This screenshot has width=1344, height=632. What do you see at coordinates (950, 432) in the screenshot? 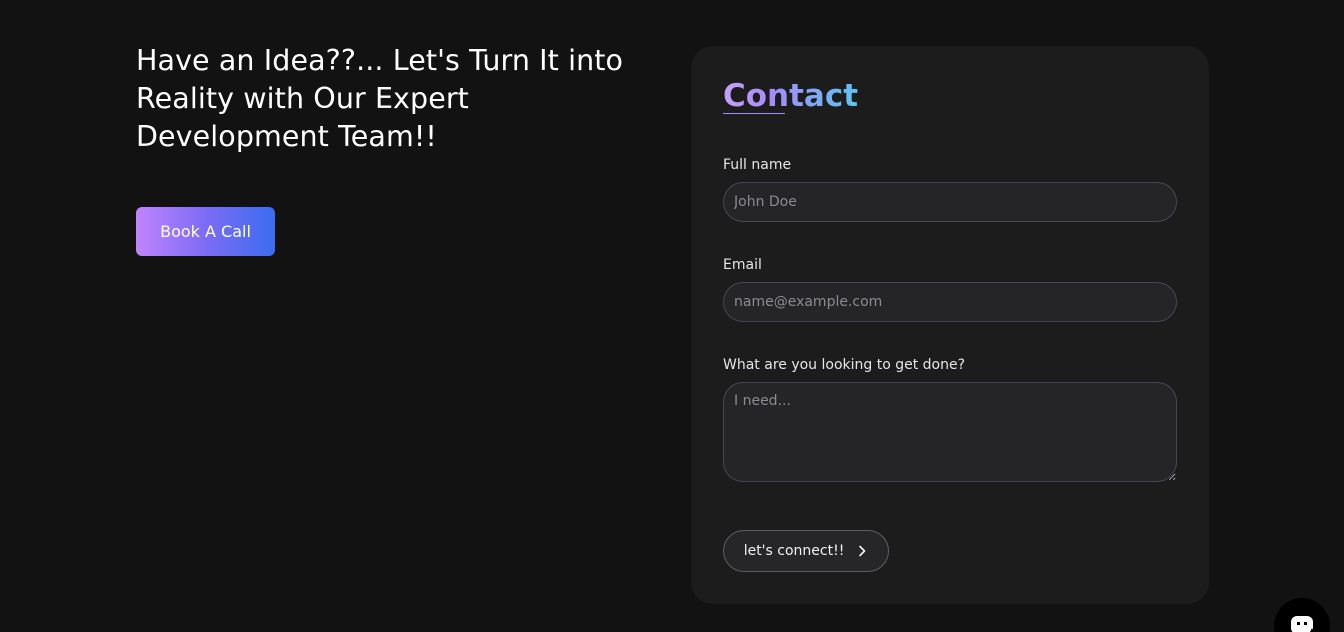
I see `request-textarea` at bounding box center [950, 432].